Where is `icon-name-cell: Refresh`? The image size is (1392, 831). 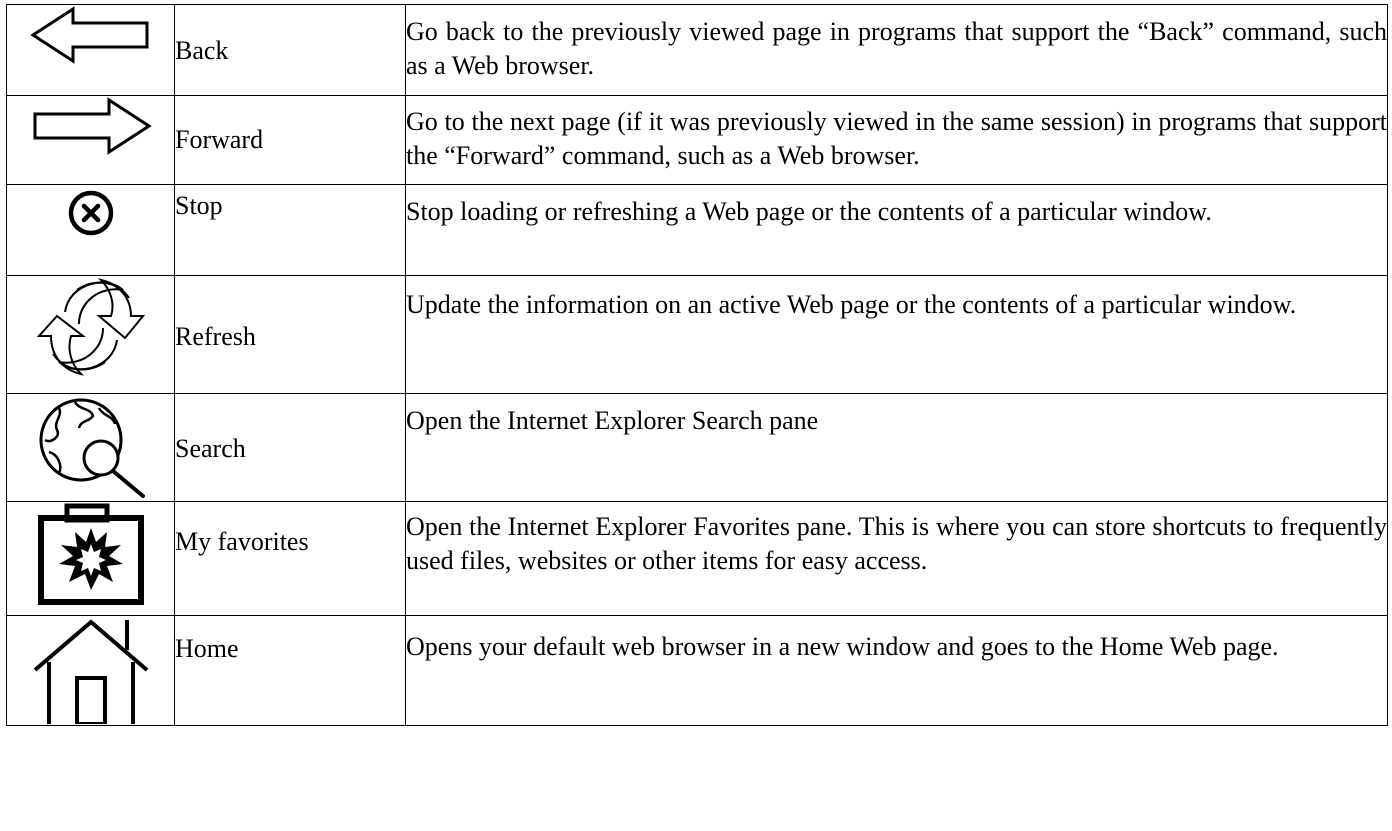
icon-name-cell: Refresh is located at coordinates (290, 334).